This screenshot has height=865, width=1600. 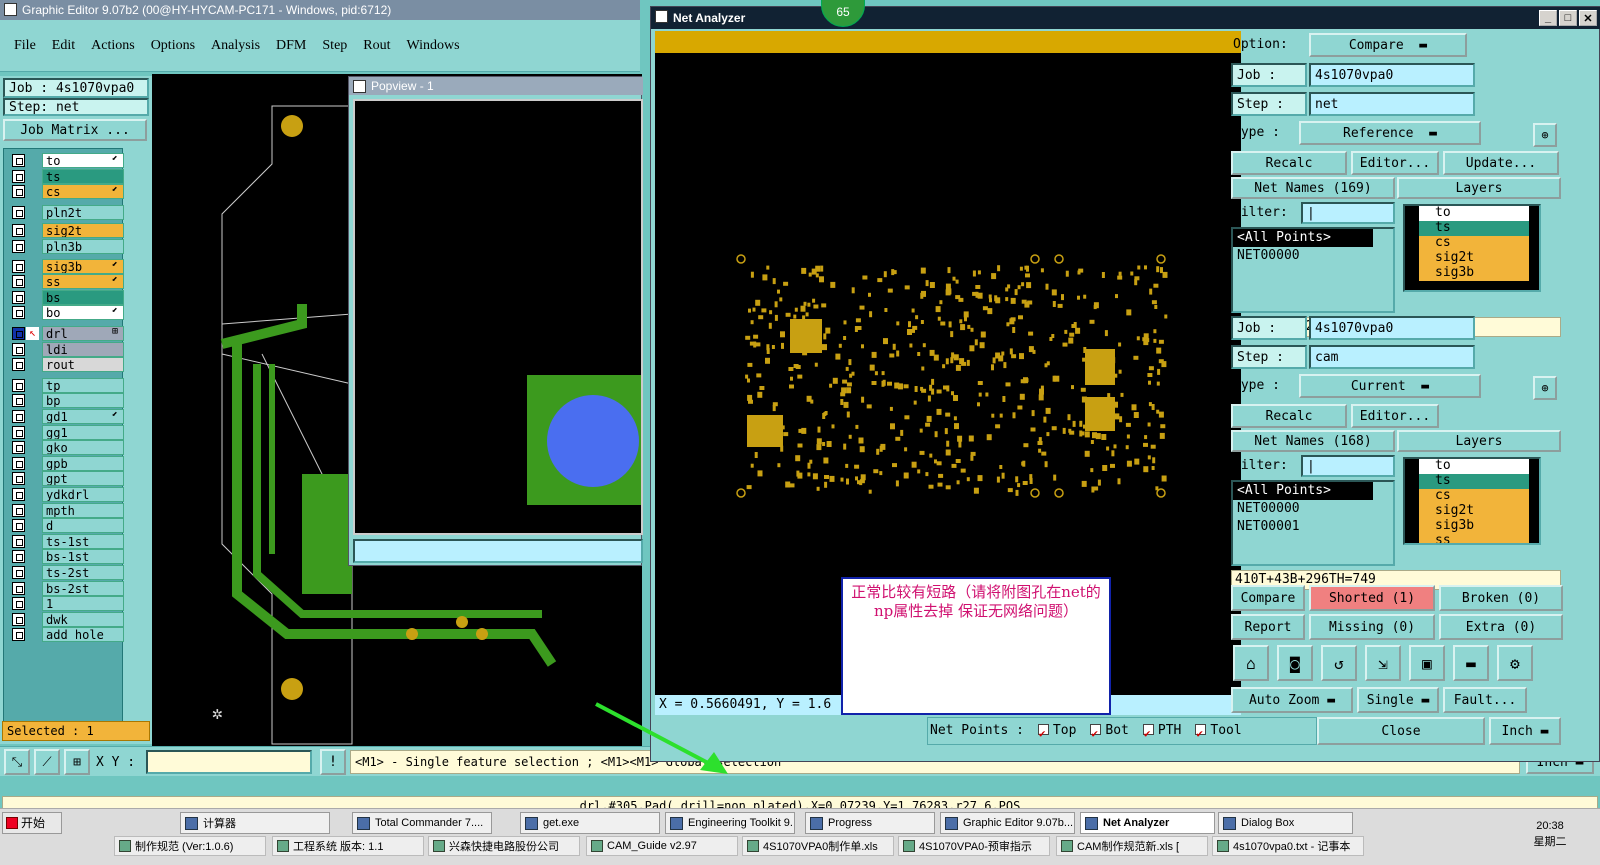 What do you see at coordinates (1348, 466) in the screenshot?
I see `cur-filter-input: |` at bounding box center [1348, 466].